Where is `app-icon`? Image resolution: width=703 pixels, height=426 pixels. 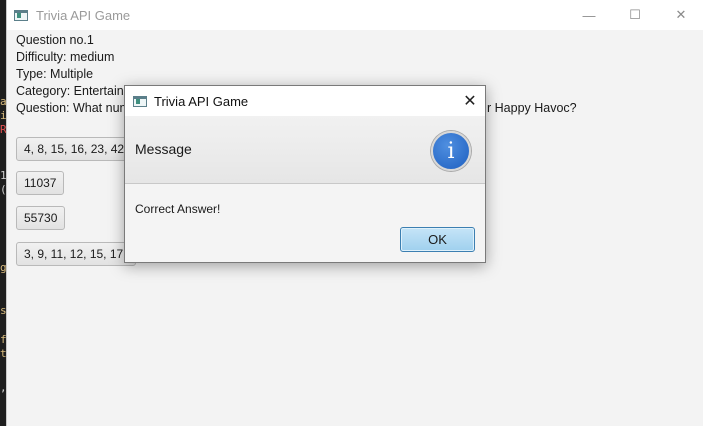
app-icon is located at coordinates (21, 15).